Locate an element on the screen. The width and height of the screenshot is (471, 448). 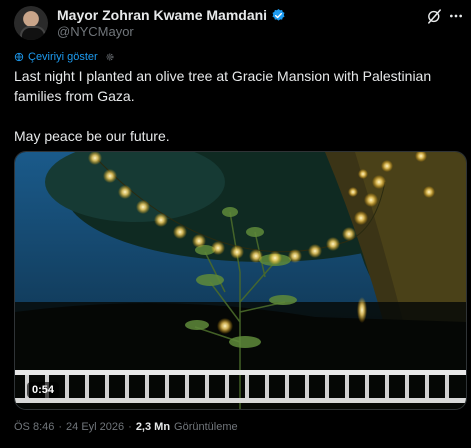
avatar is located at coordinates (31, 23).